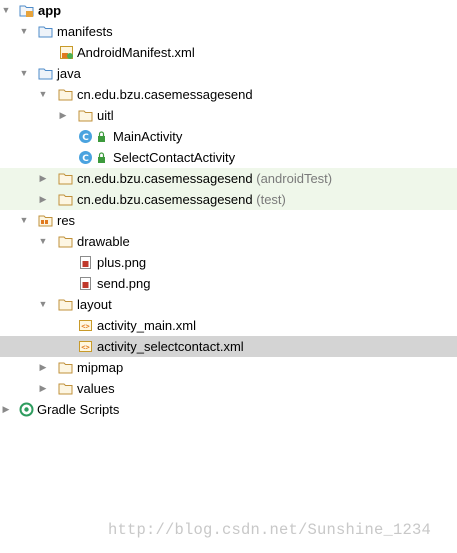  I want to click on tree-node-main-activity: C MainActivity, so click(228, 136).